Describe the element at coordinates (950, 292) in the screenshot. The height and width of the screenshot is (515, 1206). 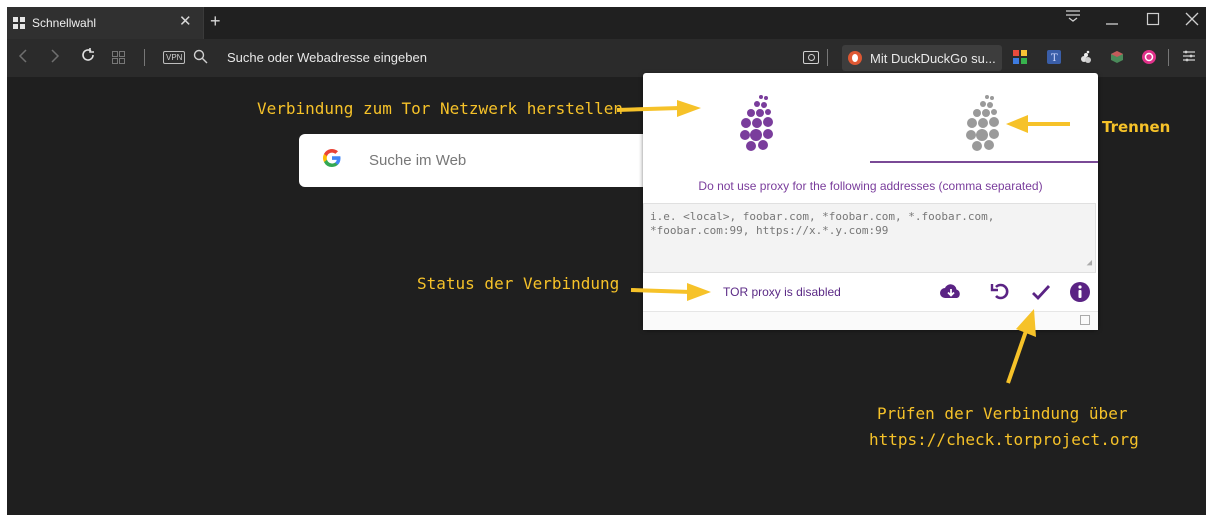
I see `cloud-download-icon` at that location.